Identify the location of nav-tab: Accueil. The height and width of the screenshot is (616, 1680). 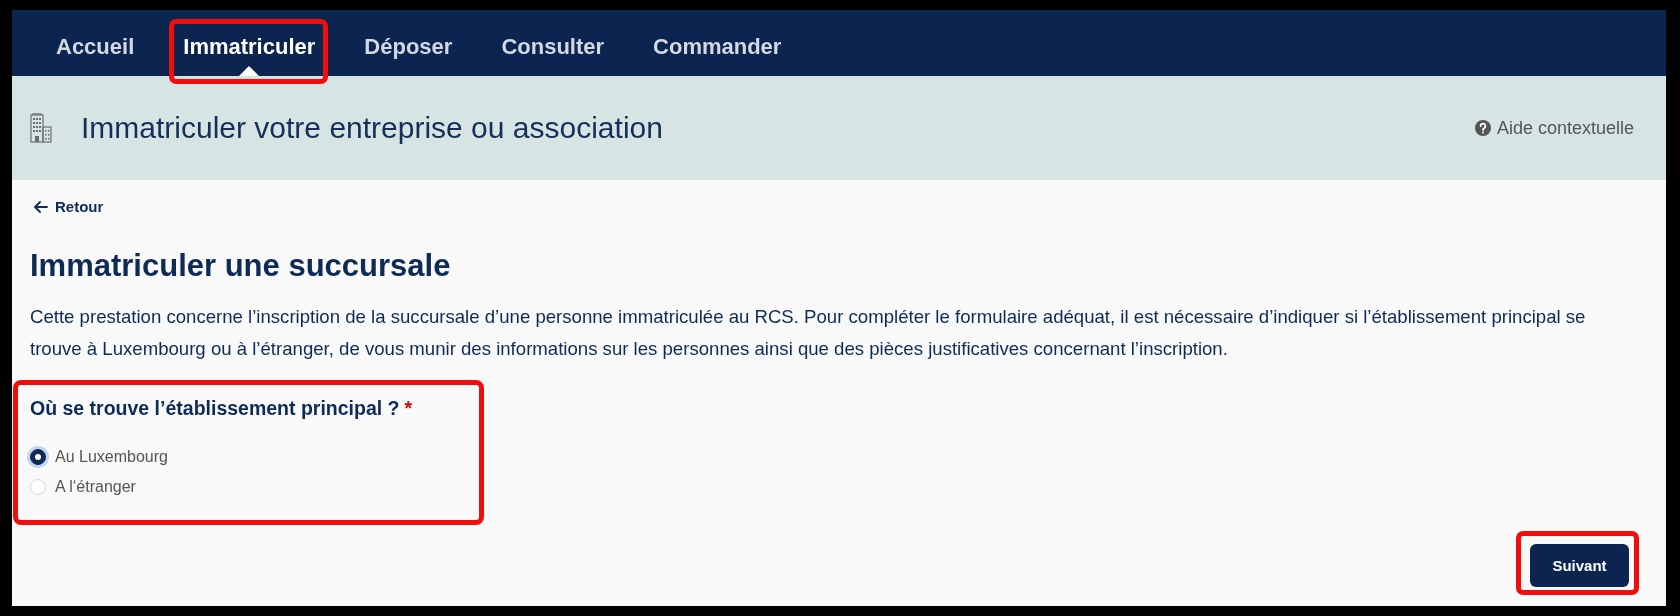
(95, 50).